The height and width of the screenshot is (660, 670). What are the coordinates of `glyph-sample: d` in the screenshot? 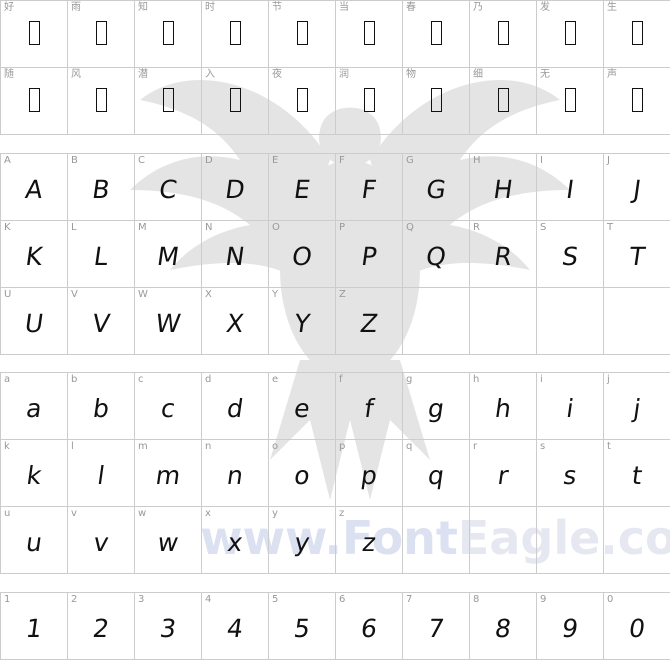 It's located at (235, 408).